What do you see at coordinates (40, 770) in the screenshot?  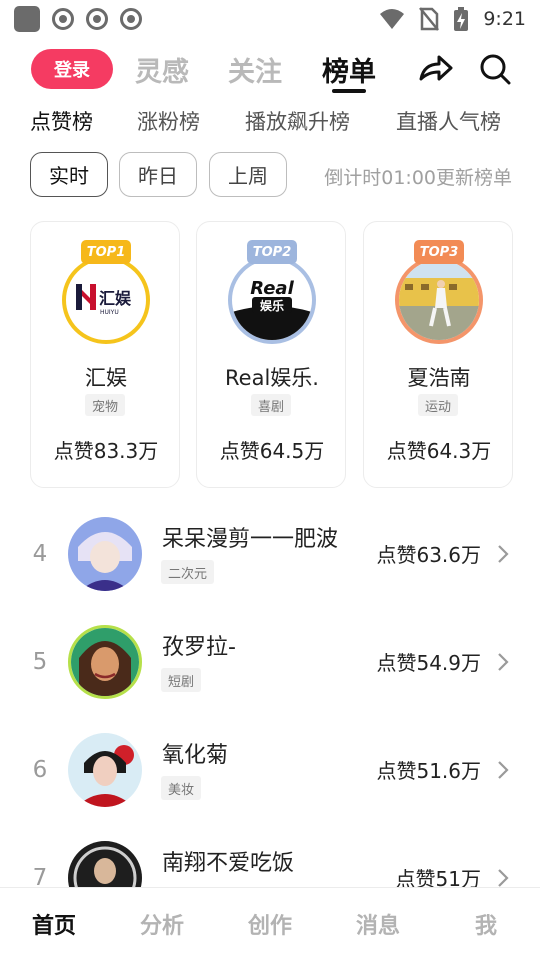 I see `rank-number: 6` at bounding box center [40, 770].